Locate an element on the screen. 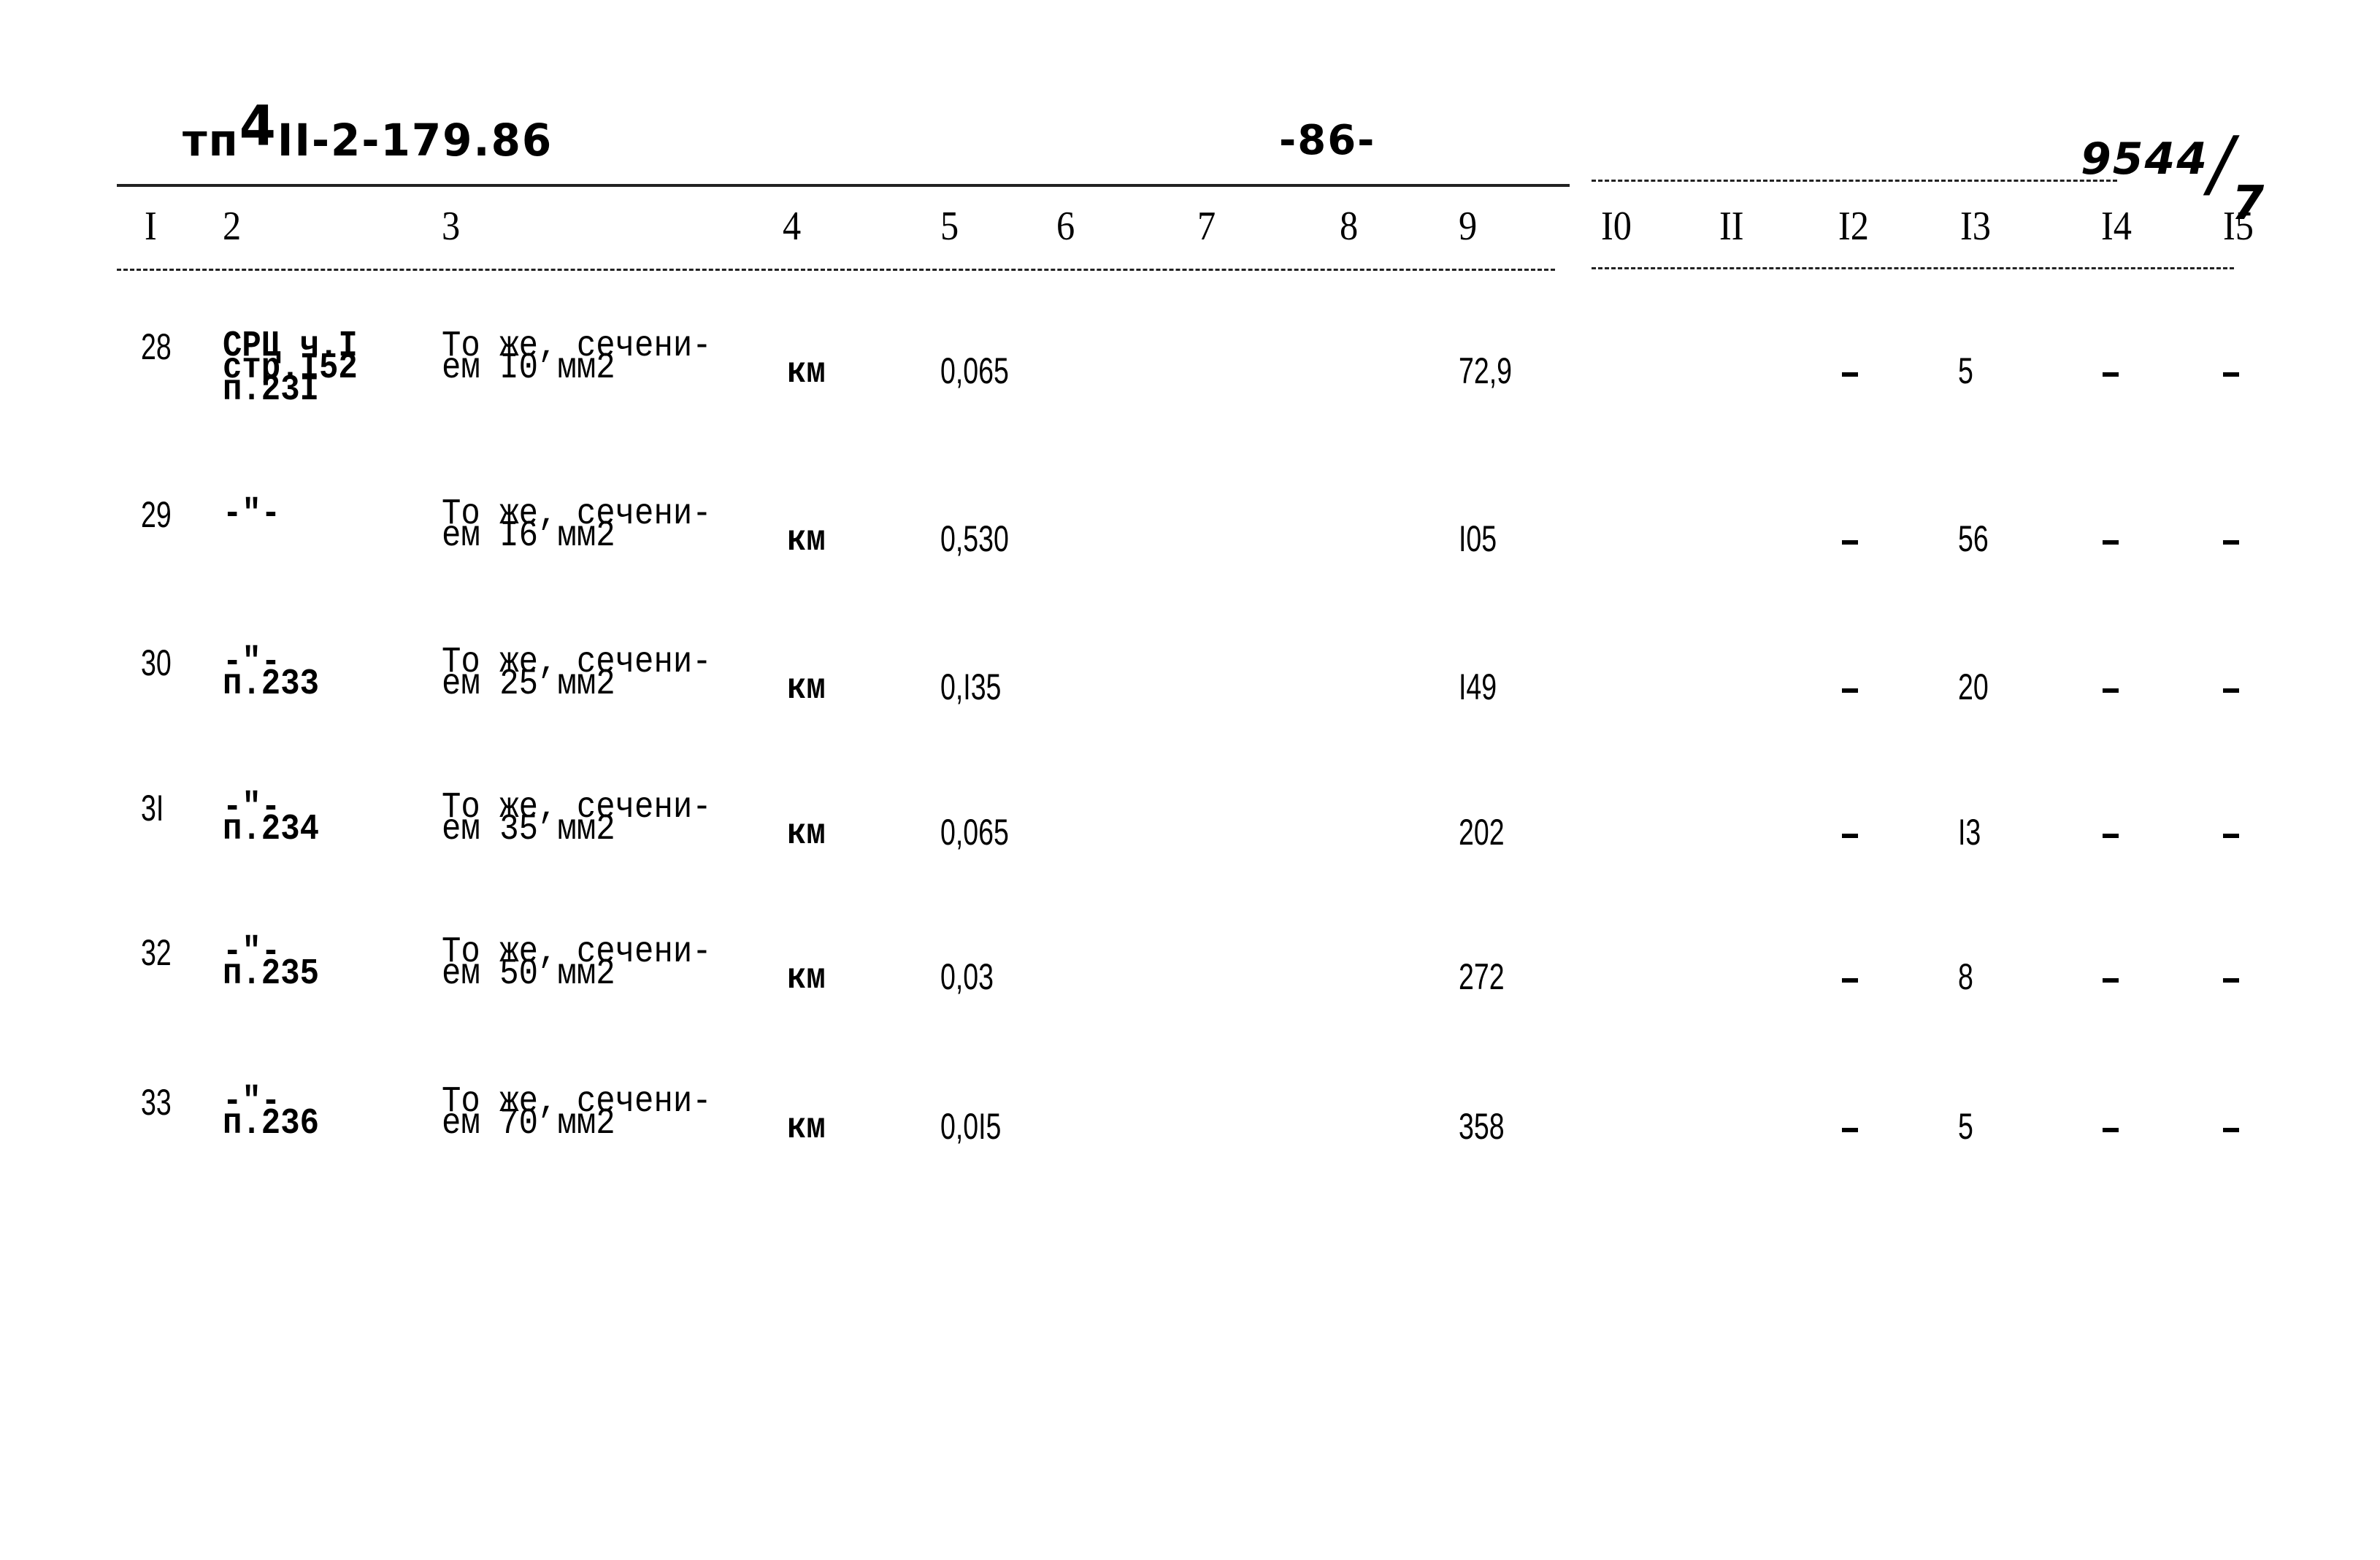 This screenshot has height=1560, width=2380. row-number: 3I is located at coordinates (152, 808).